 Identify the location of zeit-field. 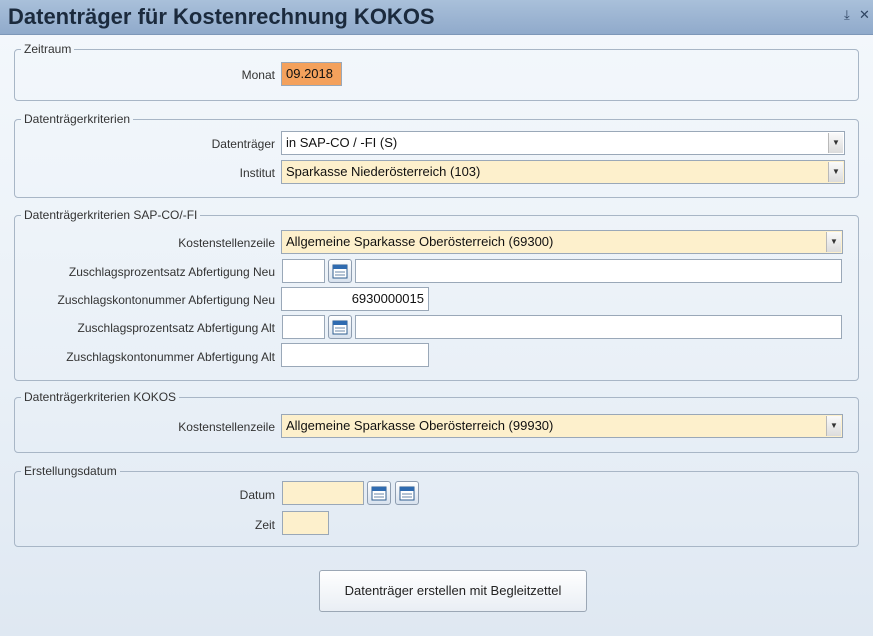
(305, 523).